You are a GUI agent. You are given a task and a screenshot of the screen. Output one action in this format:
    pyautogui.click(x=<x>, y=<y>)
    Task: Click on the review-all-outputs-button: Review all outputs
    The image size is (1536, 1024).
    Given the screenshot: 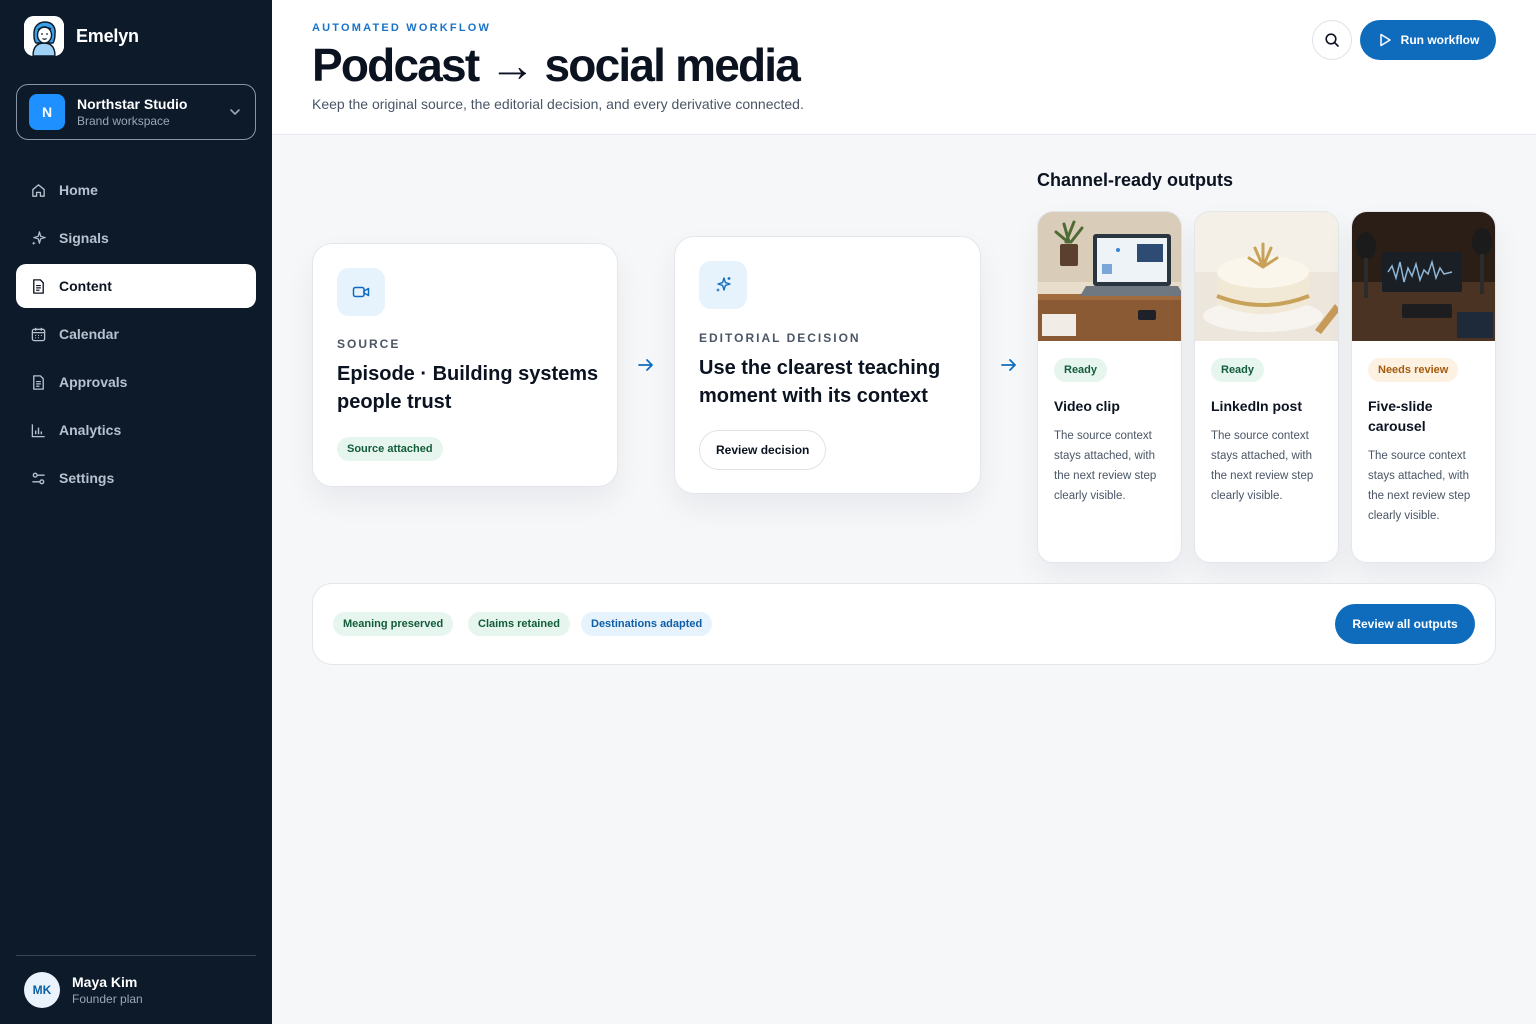 What is the action you would take?
    pyautogui.click(x=1405, y=624)
    